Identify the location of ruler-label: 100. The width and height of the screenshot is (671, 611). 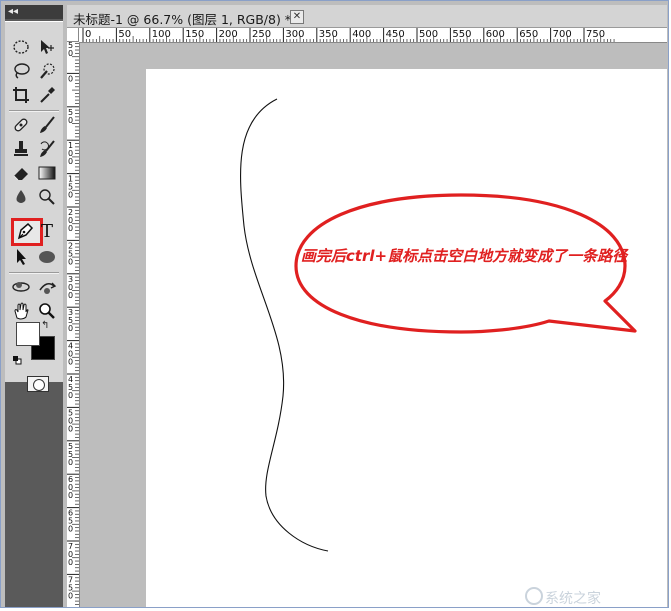
(161, 34).